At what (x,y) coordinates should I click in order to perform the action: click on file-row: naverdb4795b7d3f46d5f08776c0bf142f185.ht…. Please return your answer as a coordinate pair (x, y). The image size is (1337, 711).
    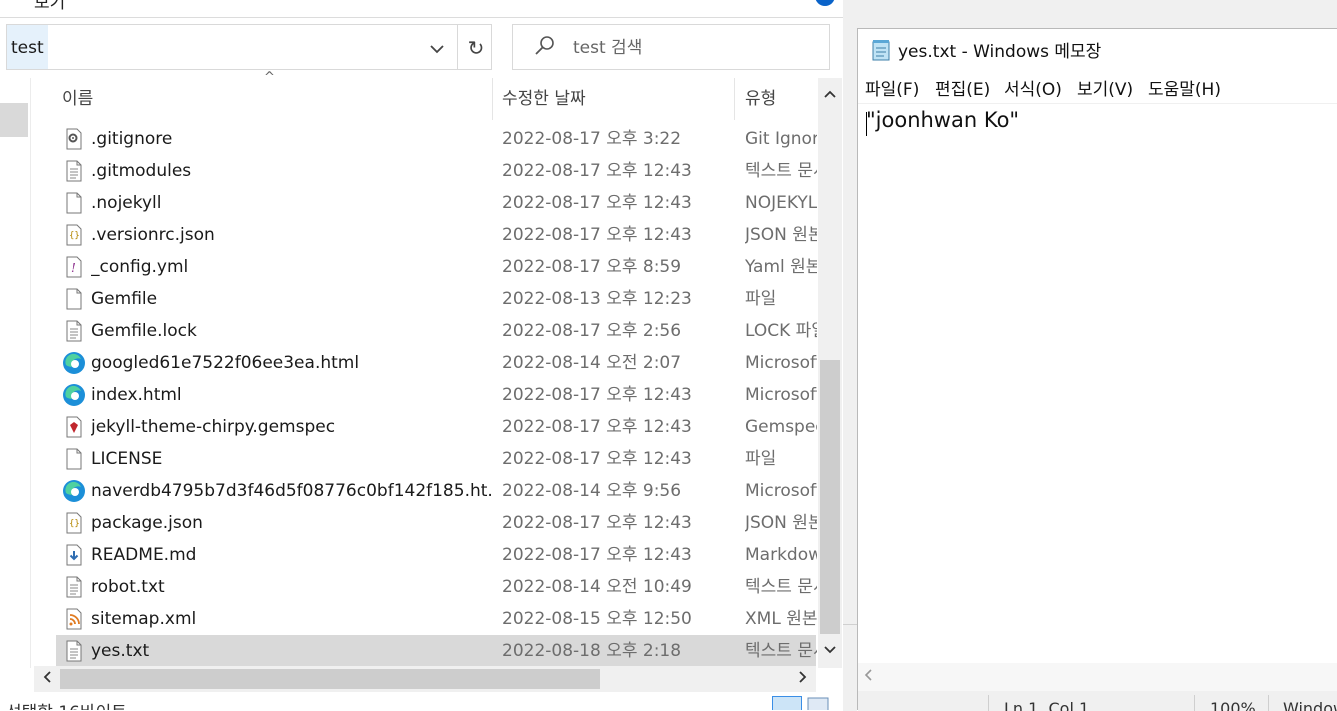
    Looking at the image, I should click on (436, 491).